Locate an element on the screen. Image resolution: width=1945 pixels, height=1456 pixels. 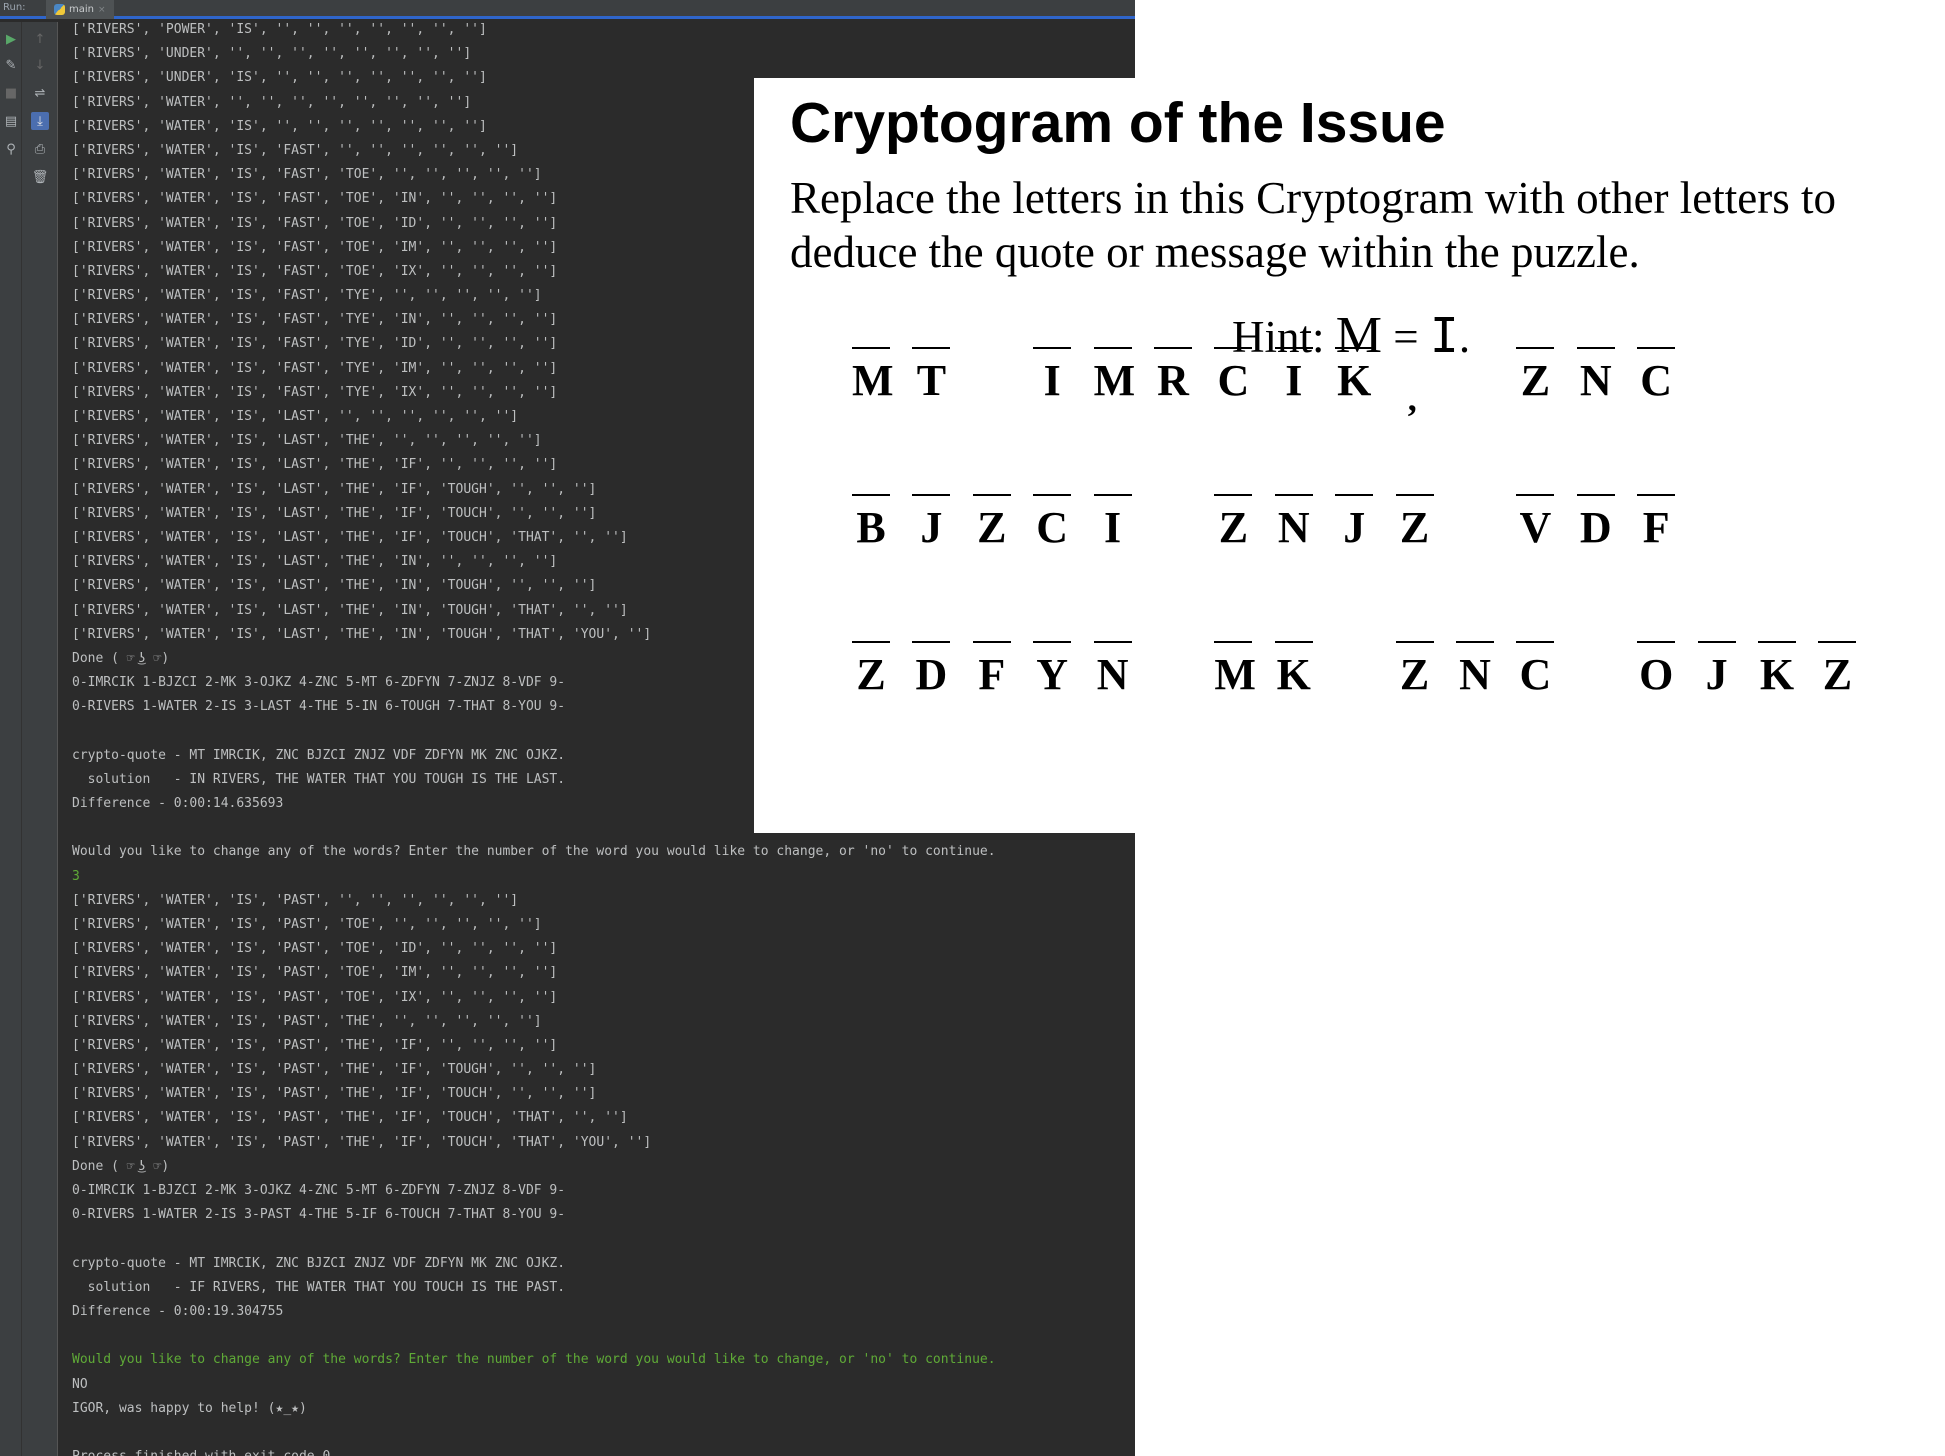
cipher-letter: R is located at coordinates (1173, 376).